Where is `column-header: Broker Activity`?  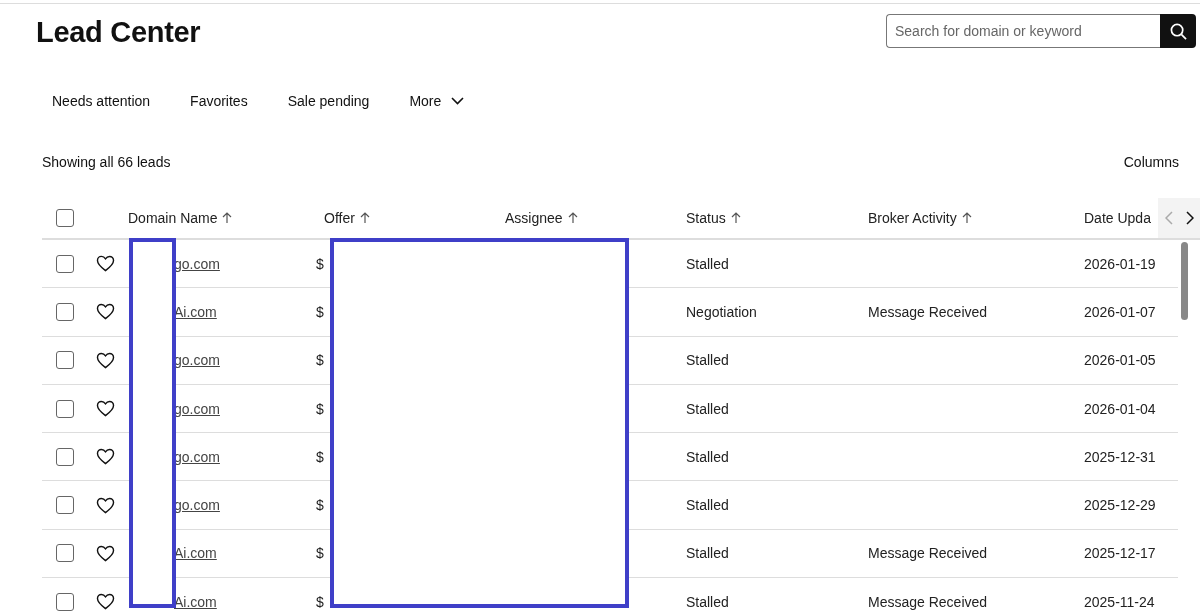
column-header: Broker Activity is located at coordinates (920, 218).